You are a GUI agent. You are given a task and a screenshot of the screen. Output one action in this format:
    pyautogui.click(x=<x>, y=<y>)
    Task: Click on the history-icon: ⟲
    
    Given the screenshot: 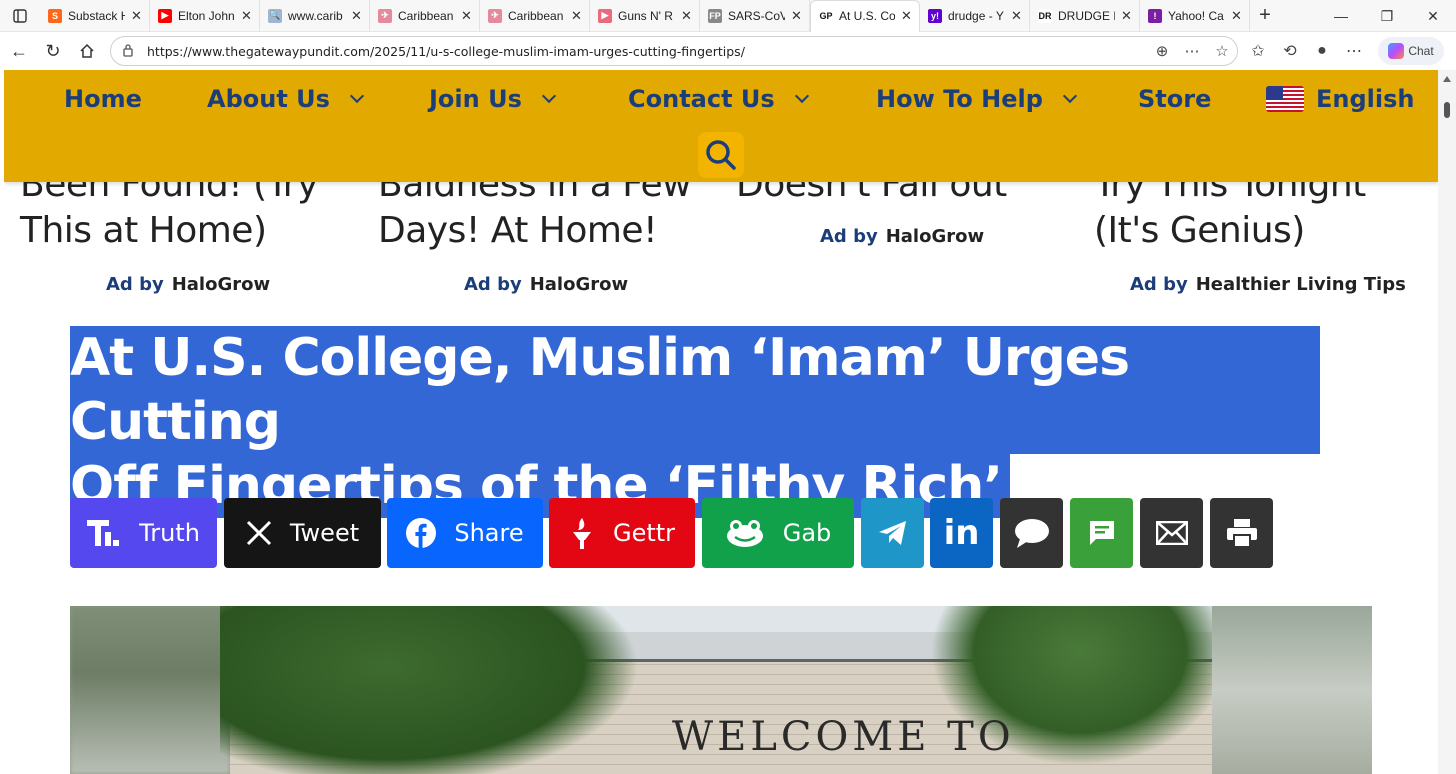 What is the action you would take?
    pyautogui.click(x=1290, y=51)
    